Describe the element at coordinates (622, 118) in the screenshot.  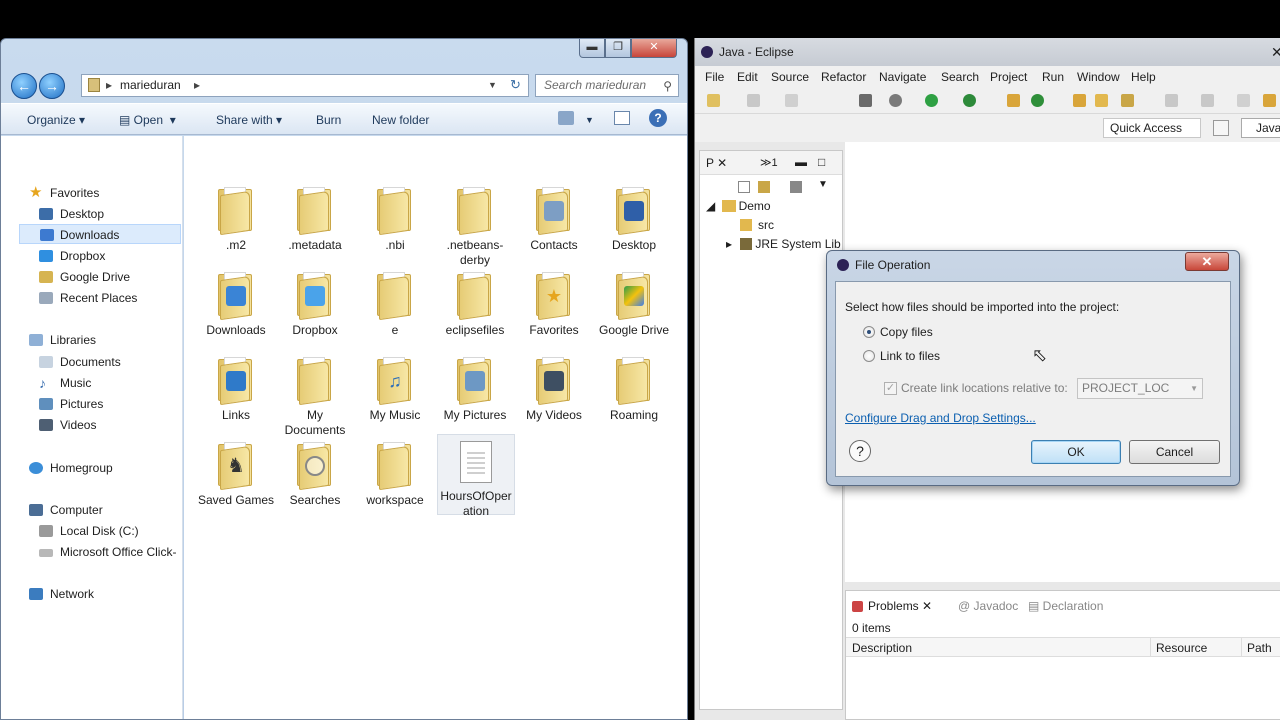
I see `preview-pane-icon` at that location.